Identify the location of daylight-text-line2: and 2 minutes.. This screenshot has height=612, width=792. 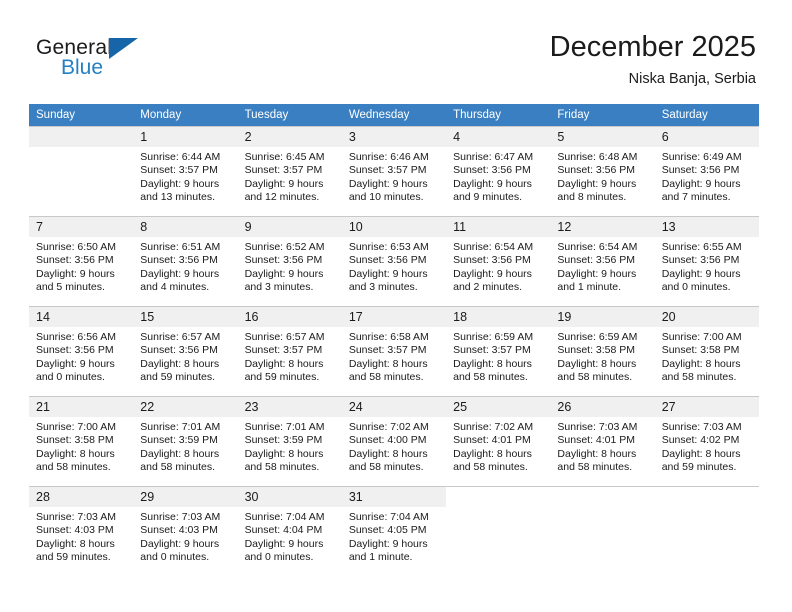
(488, 287).